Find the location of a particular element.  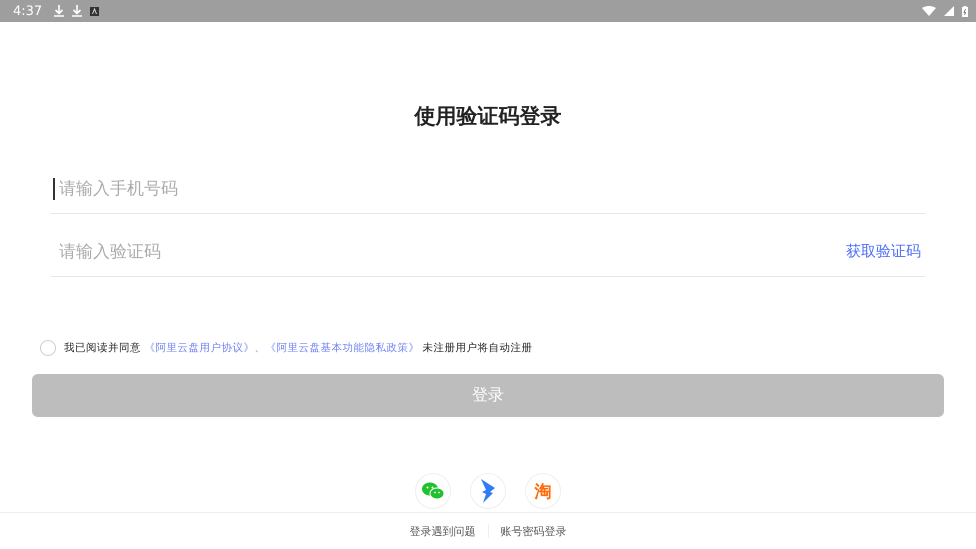

wechat-login-button is located at coordinates (433, 491).